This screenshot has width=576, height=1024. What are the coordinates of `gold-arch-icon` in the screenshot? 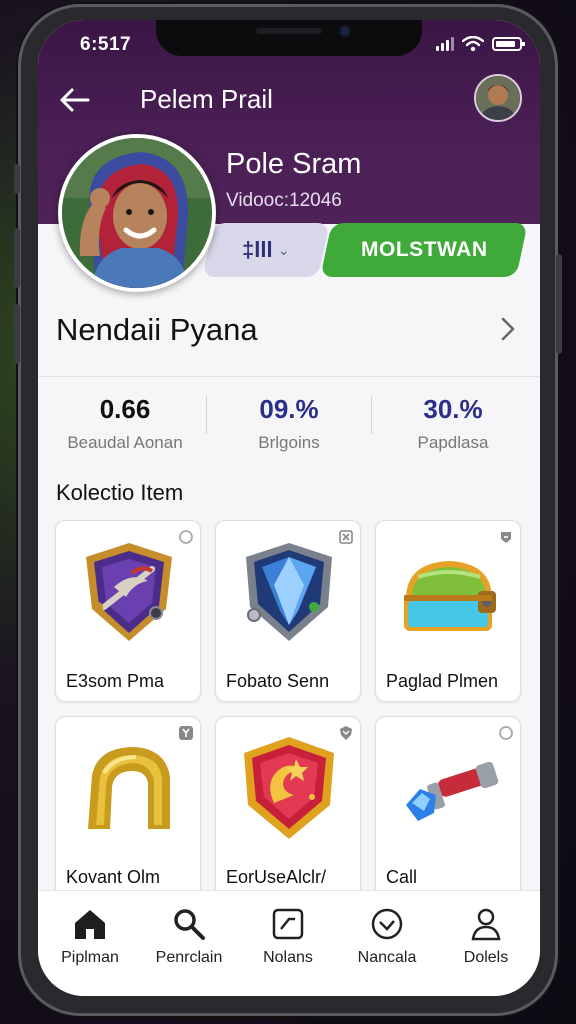 It's located at (129, 788).